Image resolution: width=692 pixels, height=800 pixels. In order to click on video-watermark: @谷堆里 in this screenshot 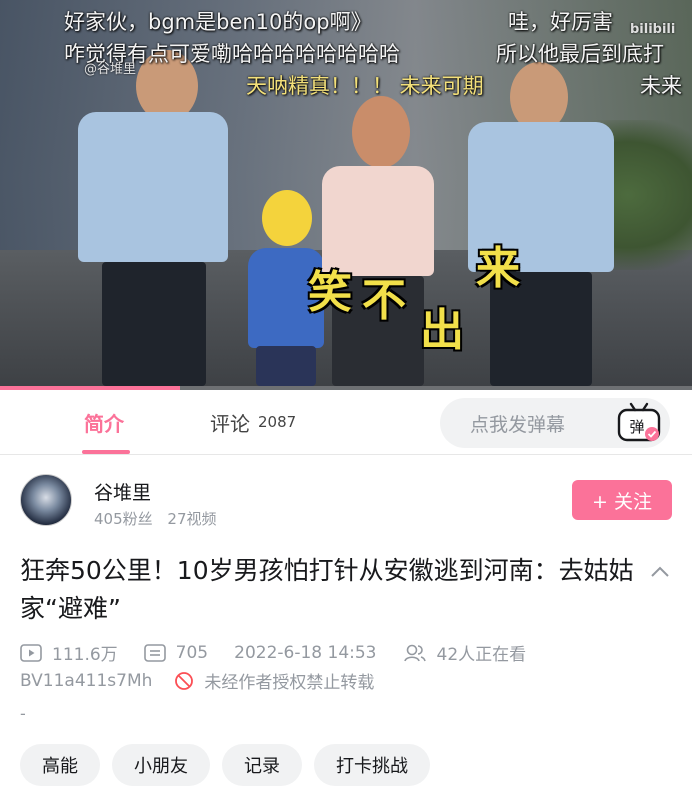, I will do `click(110, 69)`.